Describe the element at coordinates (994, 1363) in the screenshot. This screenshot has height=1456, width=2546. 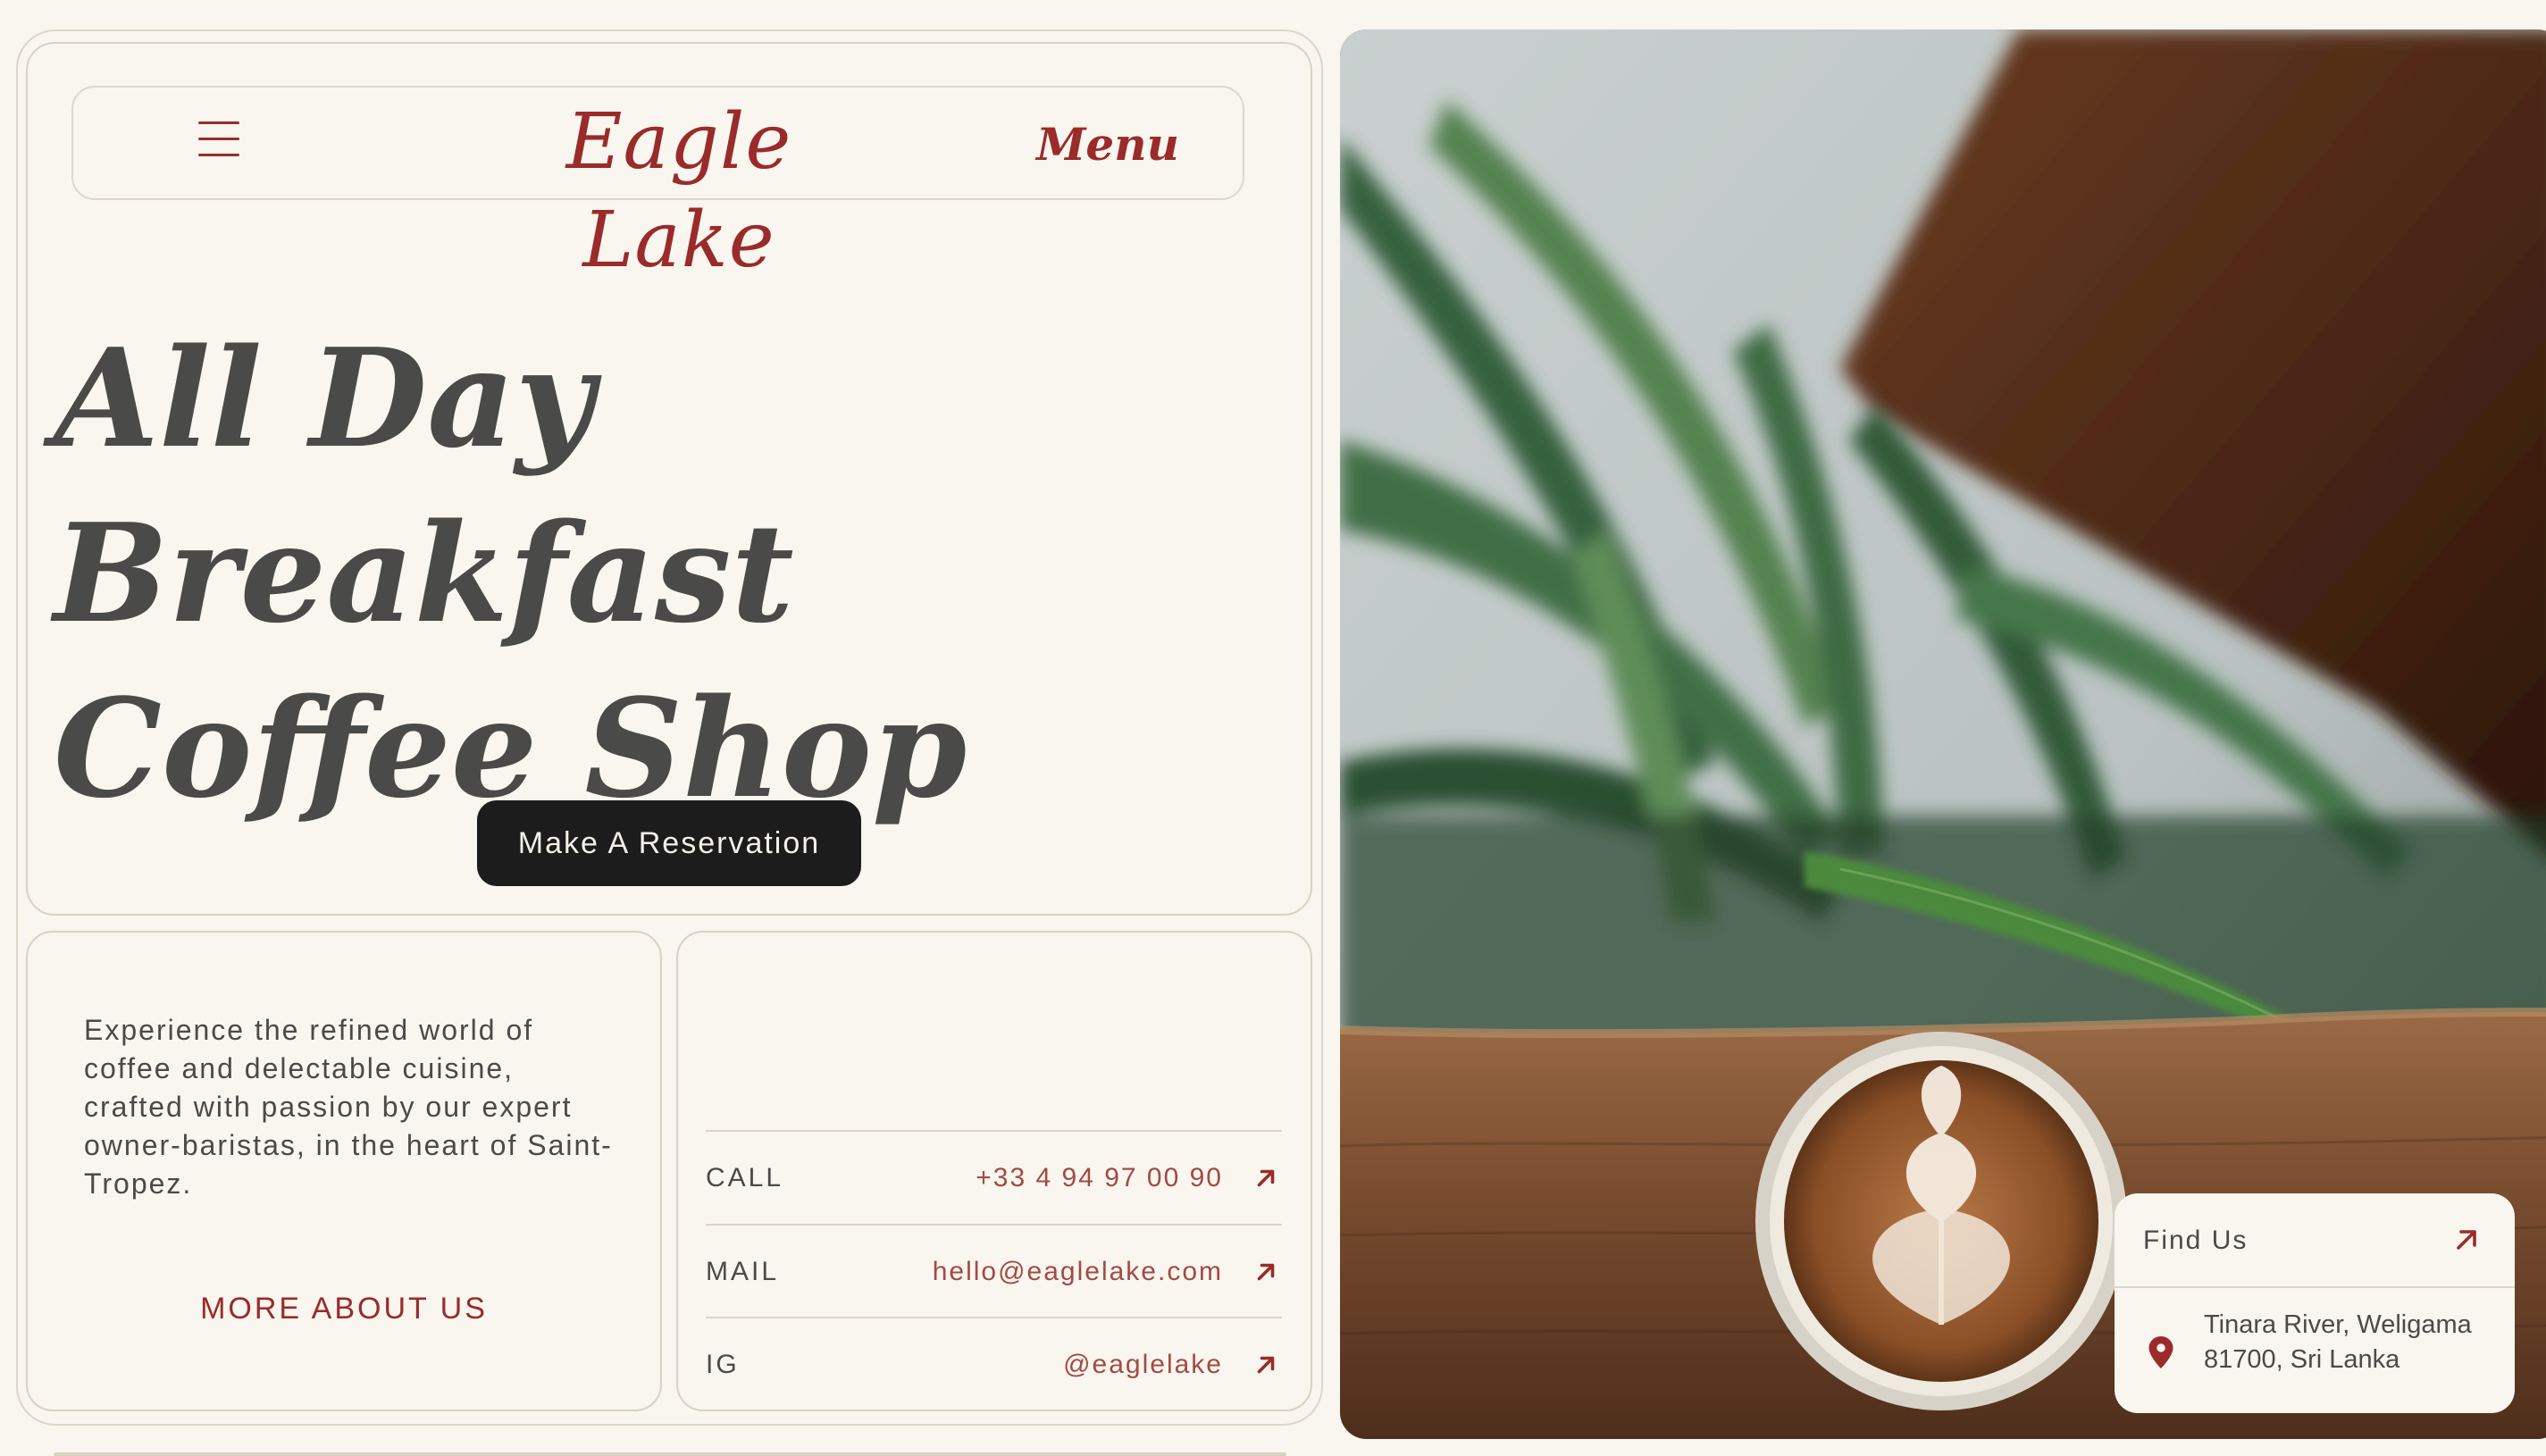
I see `contact-row-ig: IG @eaglelake` at that location.